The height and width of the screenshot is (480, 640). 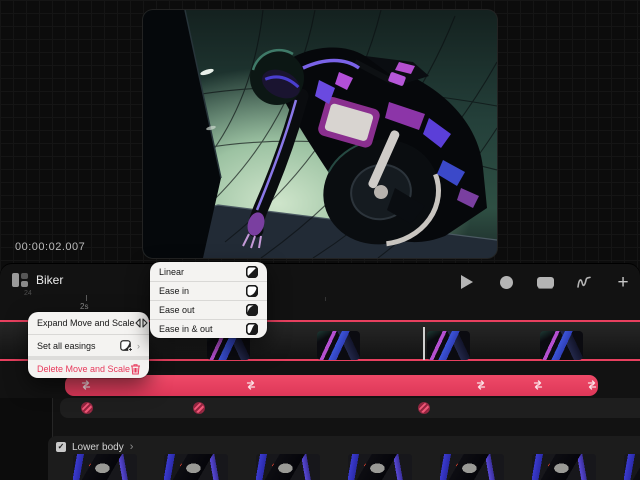 What do you see at coordinates (344, 458) in the screenshot?
I see `lower-body-track: ✓ Lower body ›` at bounding box center [344, 458].